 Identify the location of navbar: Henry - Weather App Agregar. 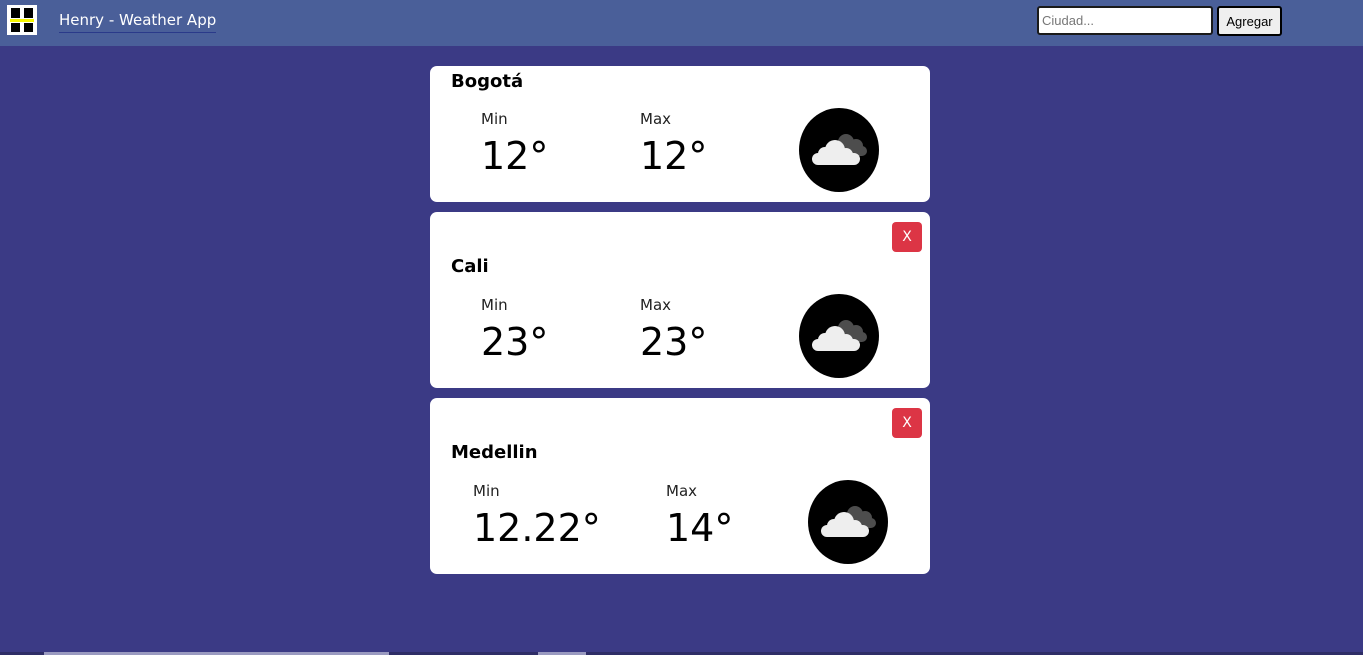
(681, 23).